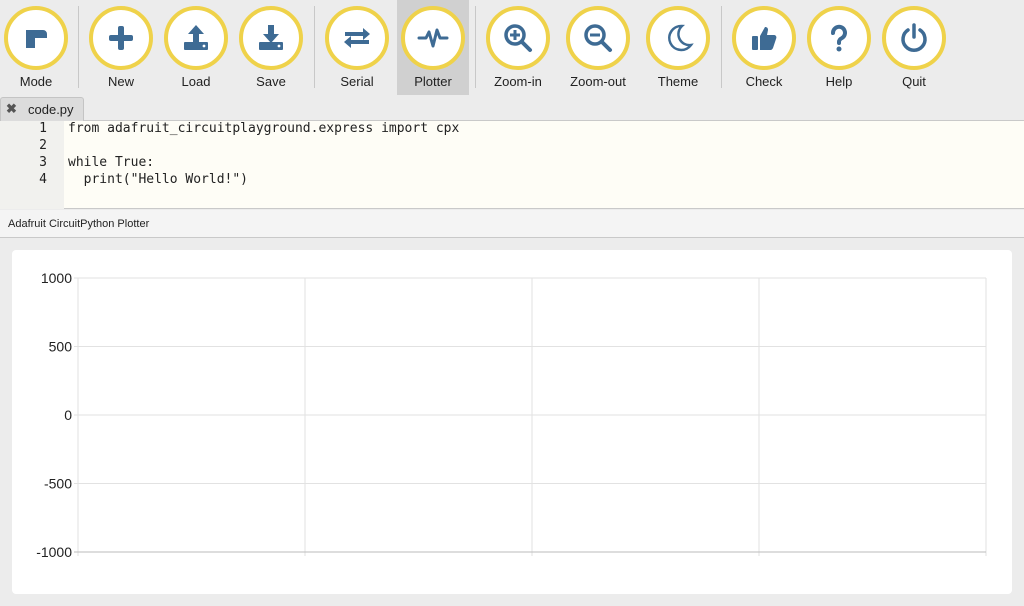  I want to click on download-icon, so click(271, 38).